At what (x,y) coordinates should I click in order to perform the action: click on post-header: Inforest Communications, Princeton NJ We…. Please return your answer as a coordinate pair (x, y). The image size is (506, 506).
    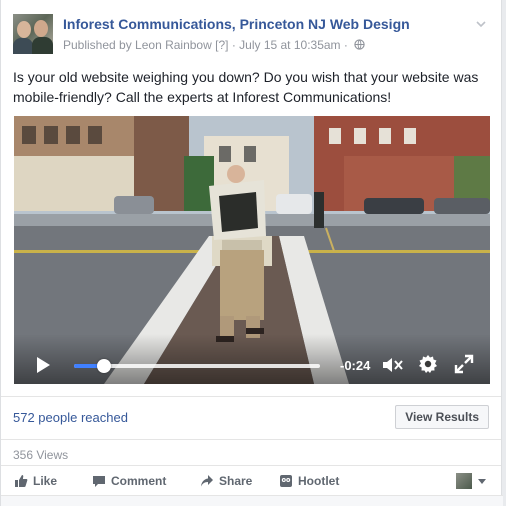
    Looking at the image, I should click on (252, 36).